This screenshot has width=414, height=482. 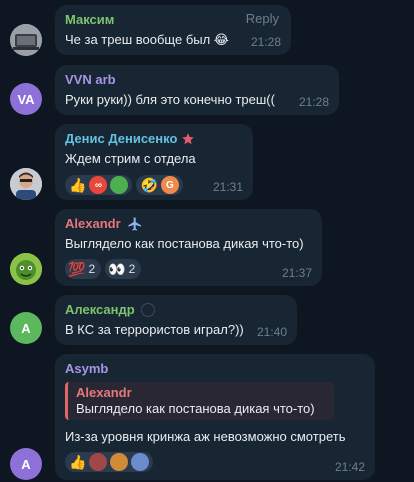 I want to click on message-text: Че за треш вообще был 😂, so click(x=147, y=39).